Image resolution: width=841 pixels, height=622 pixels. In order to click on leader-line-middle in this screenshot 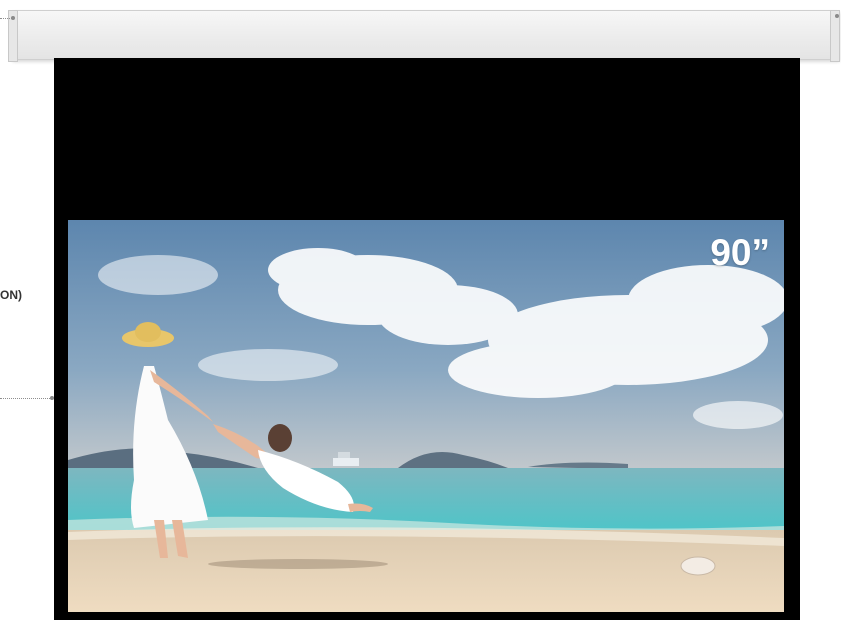, I will do `click(26, 398)`.